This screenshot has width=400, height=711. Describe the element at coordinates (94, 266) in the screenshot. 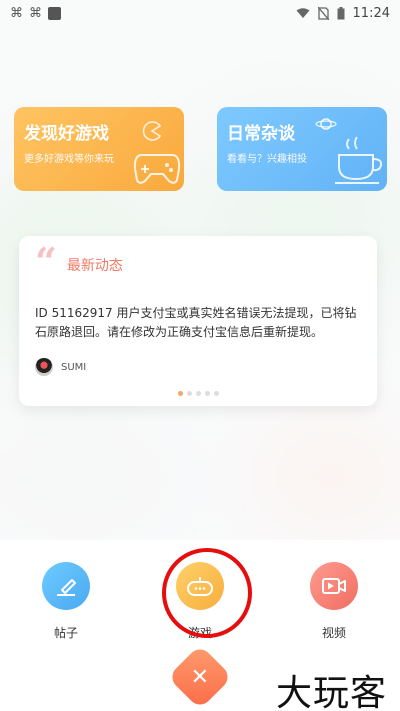

I see `news-title: 最新动态` at that location.